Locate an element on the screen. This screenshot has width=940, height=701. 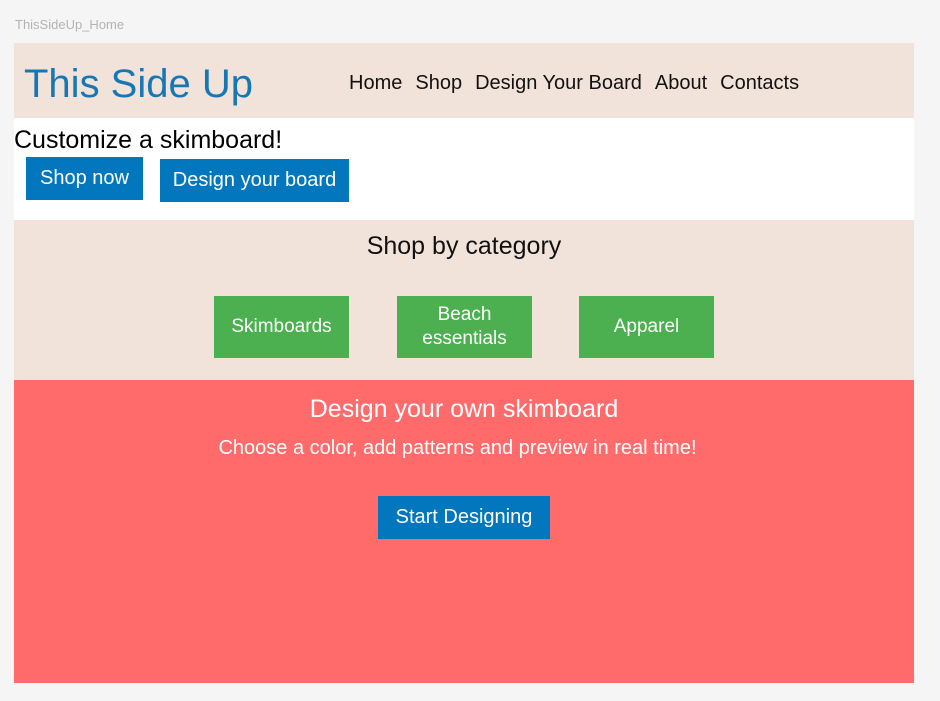
category-skimboards-label: Skimboards is located at coordinates (281, 326).